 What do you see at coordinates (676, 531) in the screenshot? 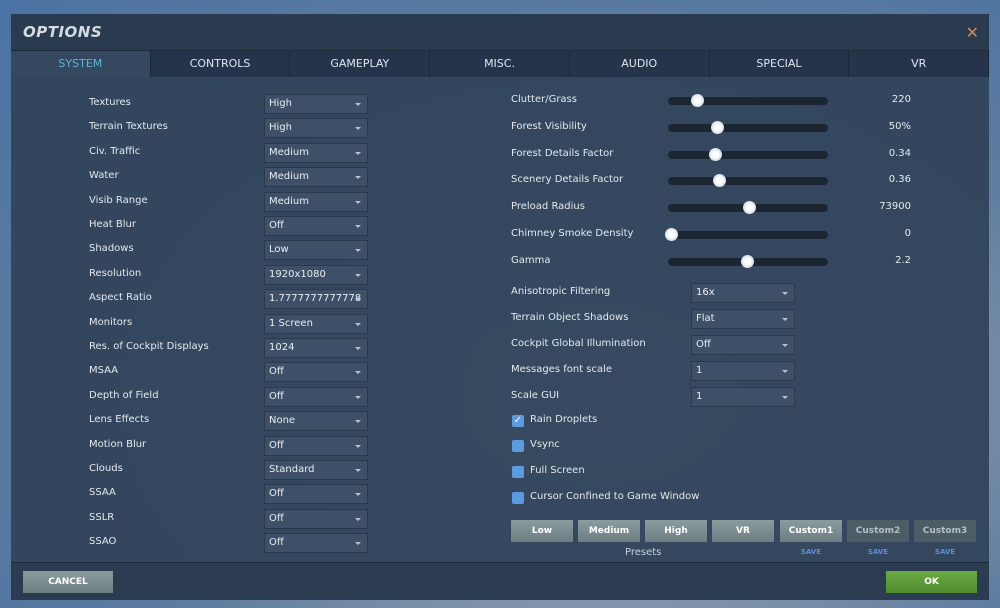
I see `preset-button-high: High` at bounding box center [676, 531].